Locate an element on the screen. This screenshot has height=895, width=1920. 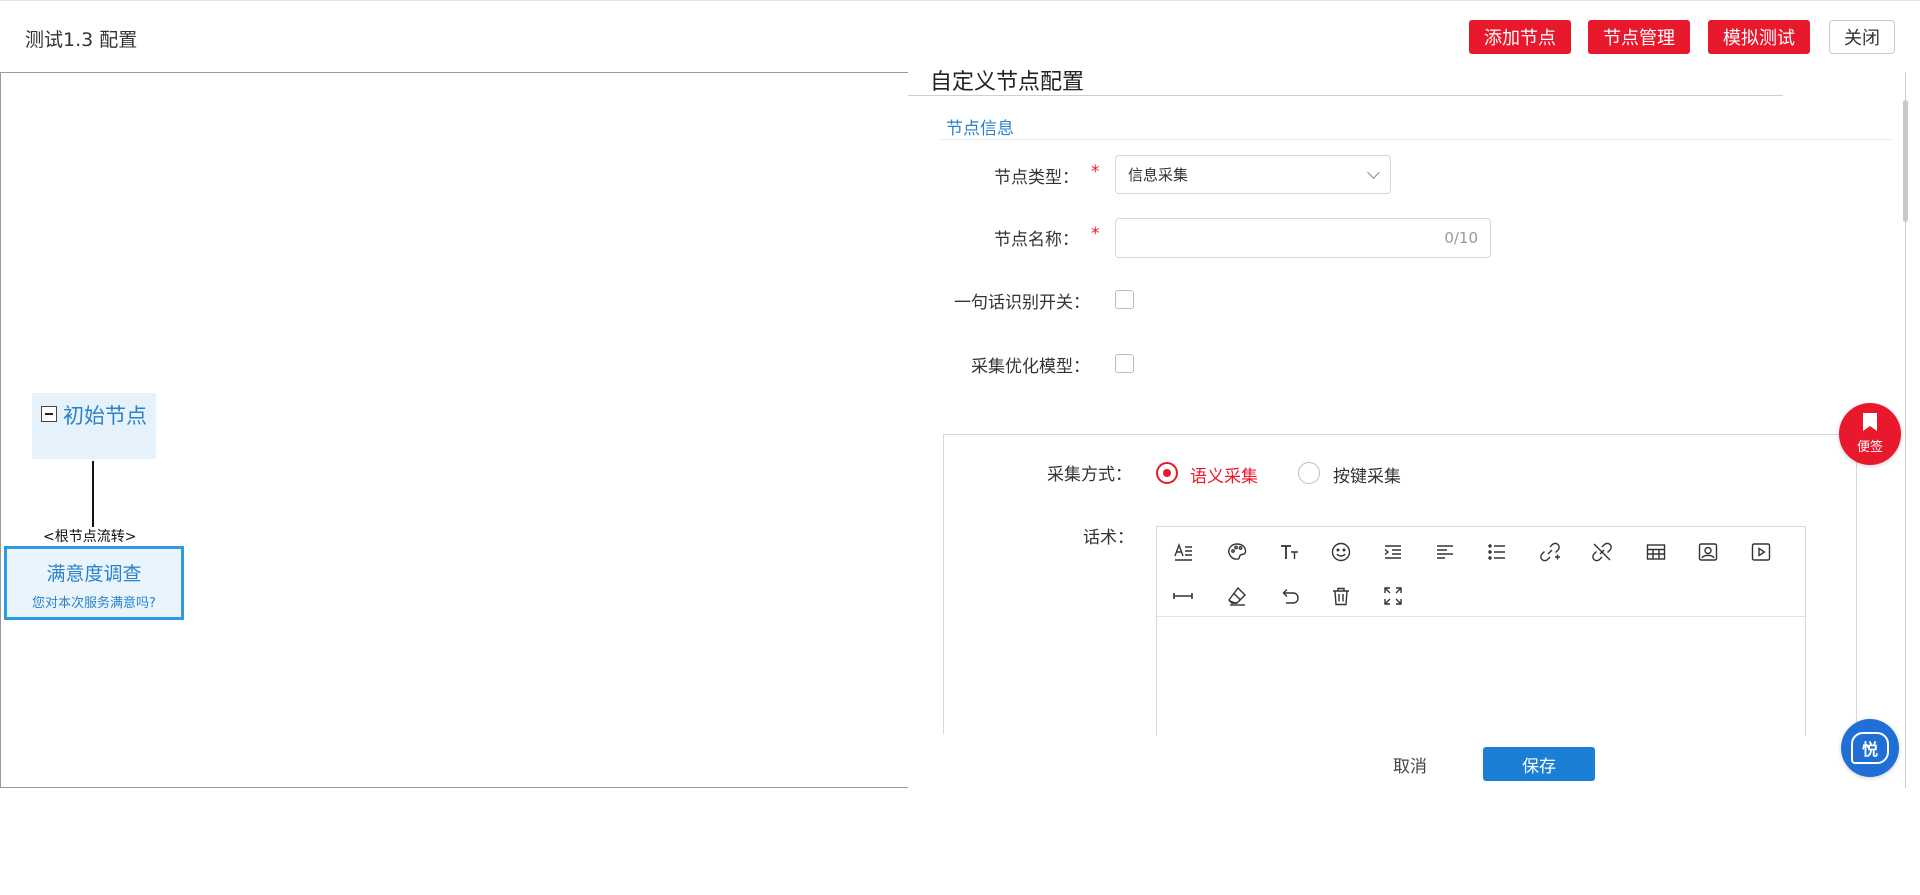
child-node-subtitle: 您对本次服务满意吗? is located at coordinates (94, 603).